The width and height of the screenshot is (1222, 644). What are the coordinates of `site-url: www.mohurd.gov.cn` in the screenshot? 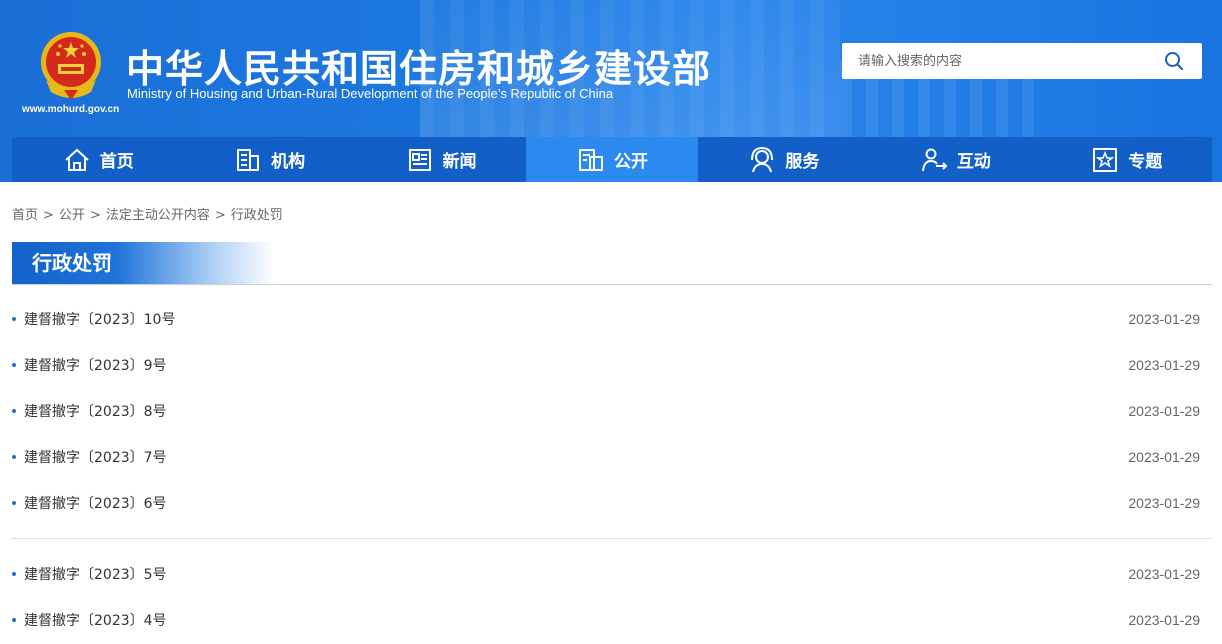 It's located at (71, 109).